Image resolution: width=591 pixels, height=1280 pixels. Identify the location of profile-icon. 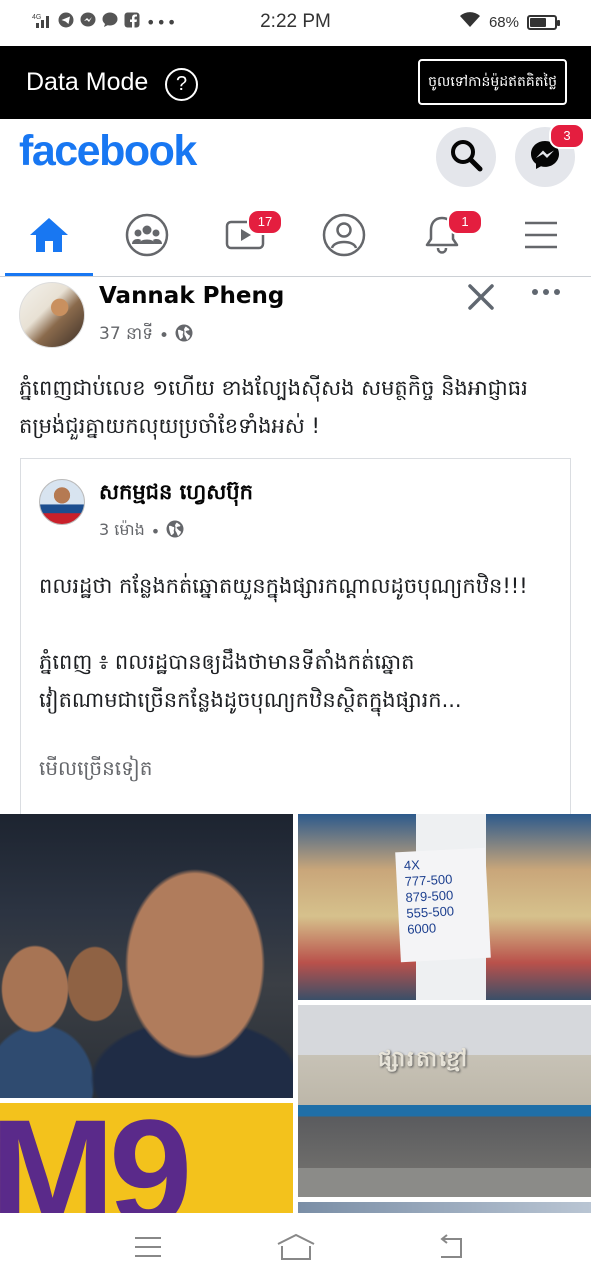
(344, 237).